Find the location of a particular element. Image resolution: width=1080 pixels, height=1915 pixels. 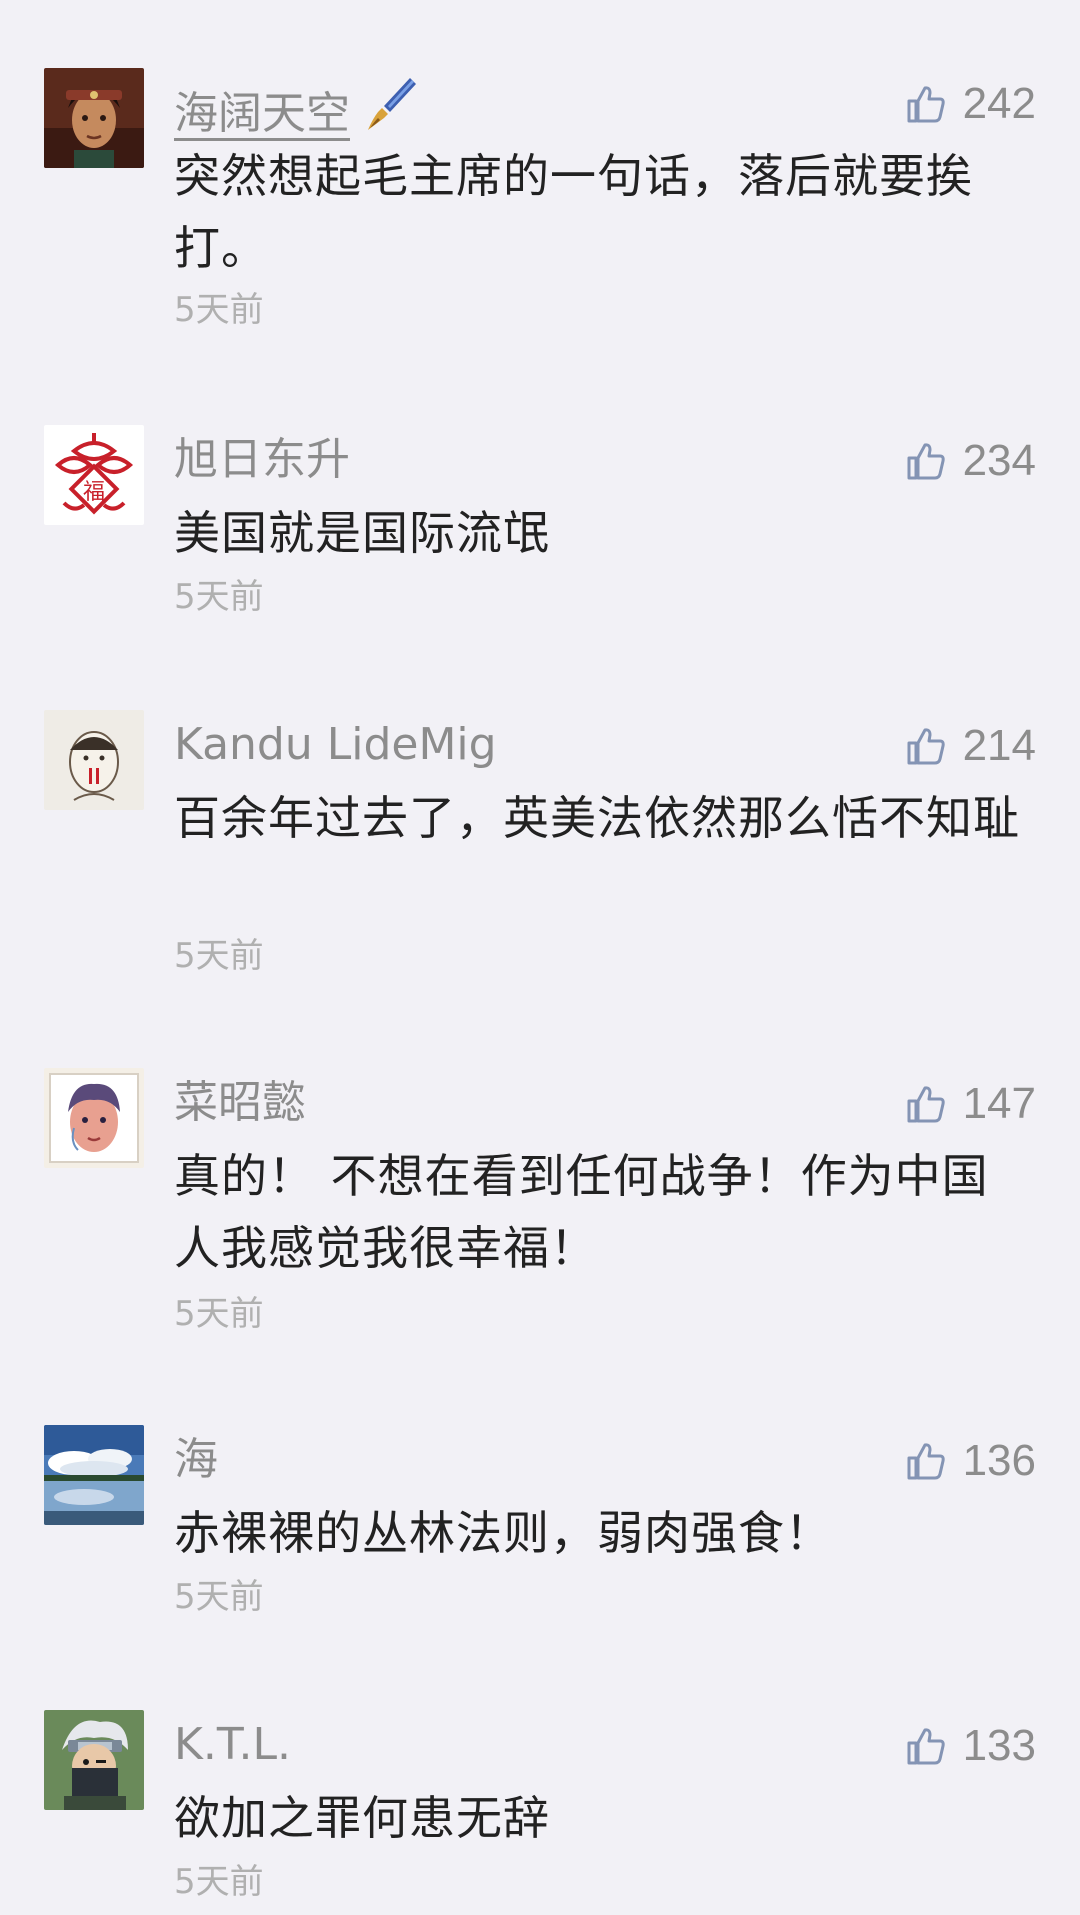

comment-text: 百余年过去了，英美法依然那么恬不知耻 is located at coordinates (597, 818).